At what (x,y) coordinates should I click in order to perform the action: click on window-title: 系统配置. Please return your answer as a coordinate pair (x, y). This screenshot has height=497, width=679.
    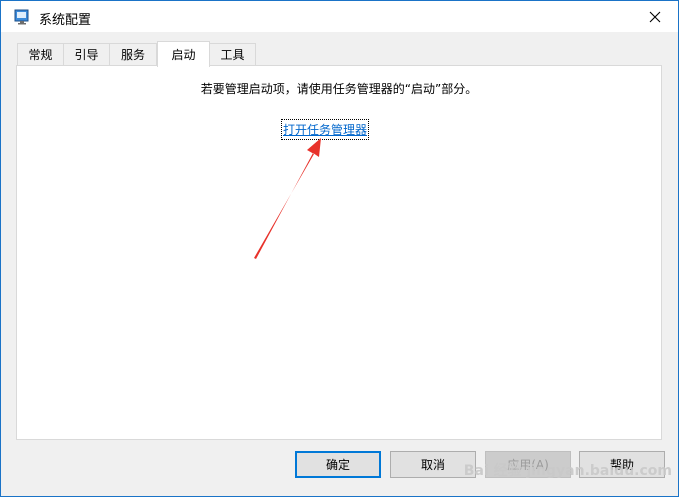
    Looking at the image, I should click on (65, 20).